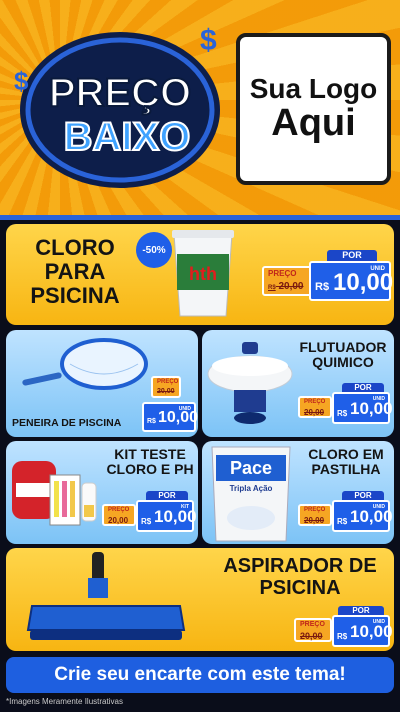  Describe the element at coordinates (67, 423) in the screenshot. I see `product-title: PENEIRA DE PISCINA` at that location.